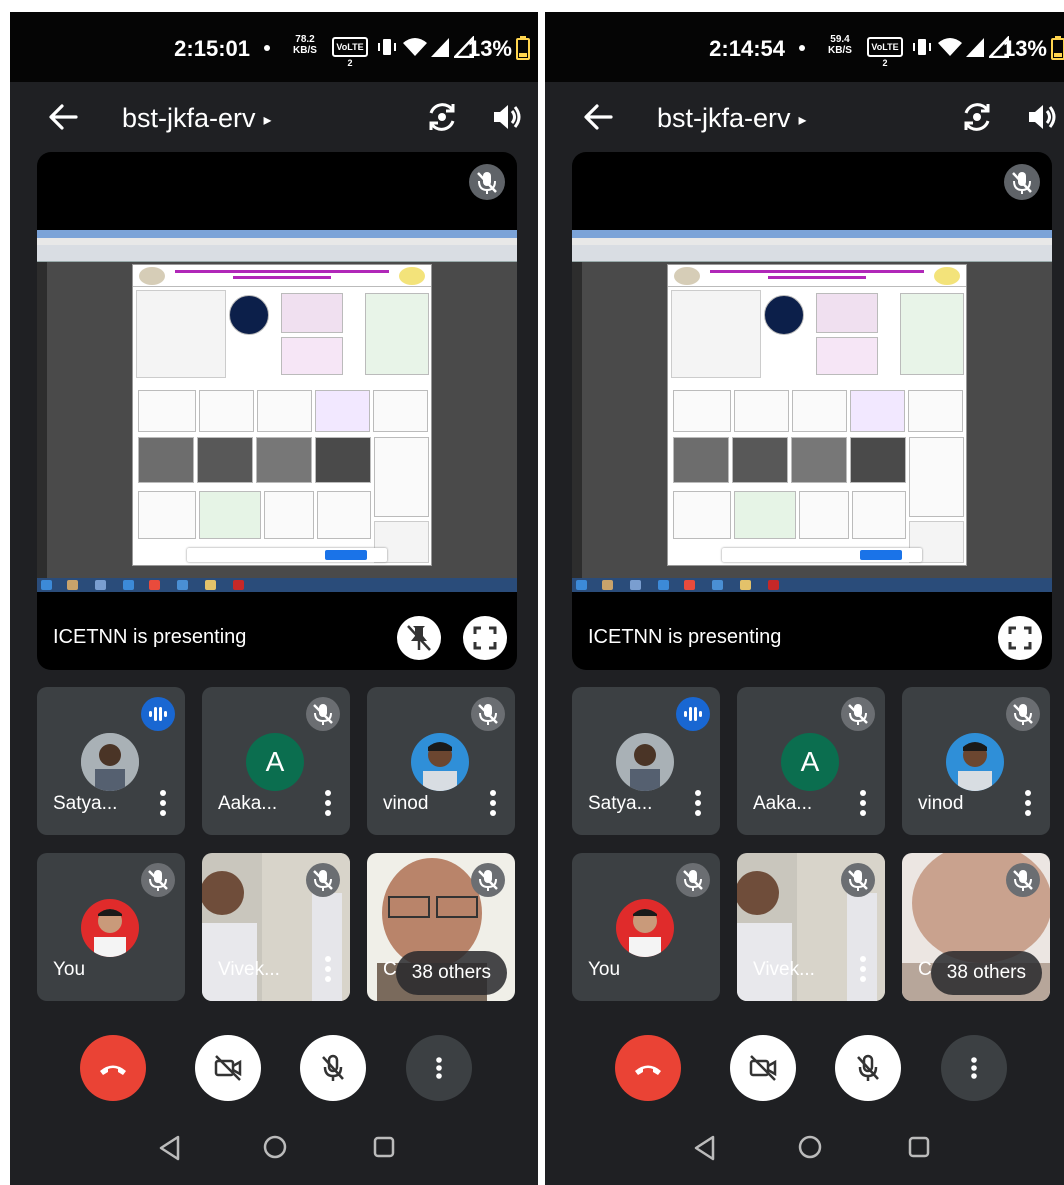 The image size is (1064, 1185). What do you see at coordinates (419, 638) in the screenshot?
I see `unpin-button` at bounding box center [419, 638].